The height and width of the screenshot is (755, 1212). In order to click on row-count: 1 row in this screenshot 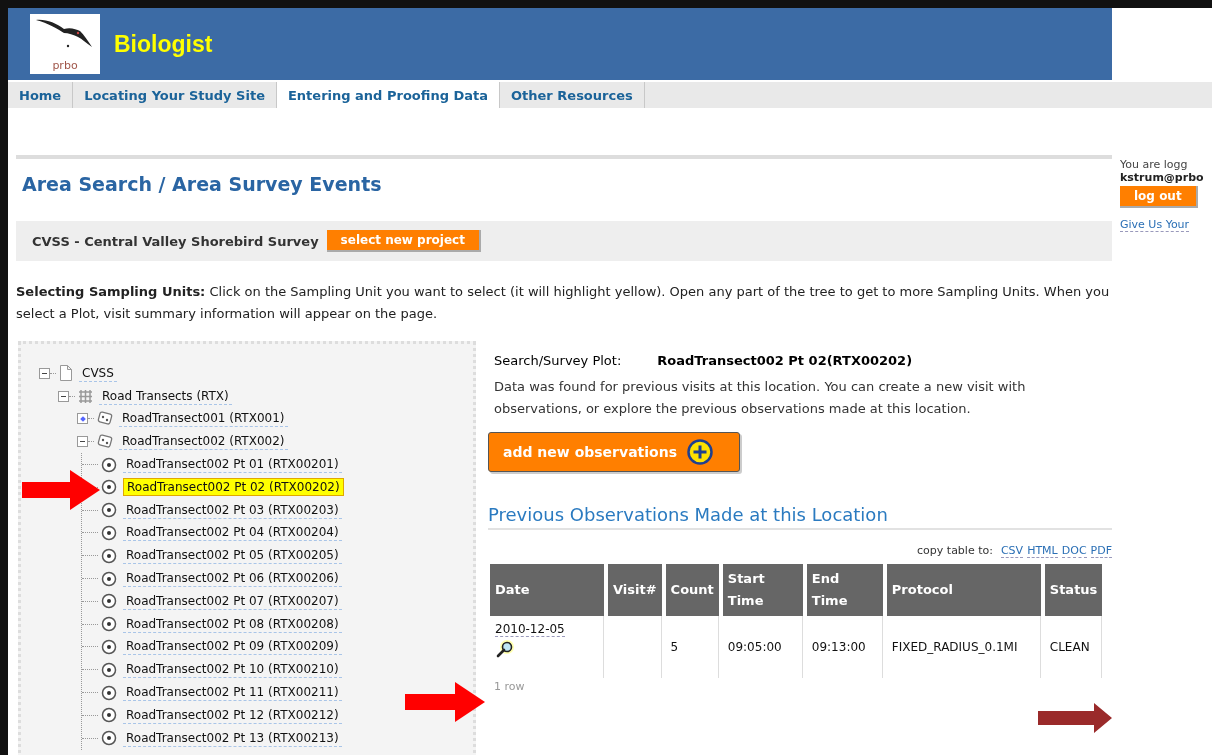, I will do `click(509, 687)`.